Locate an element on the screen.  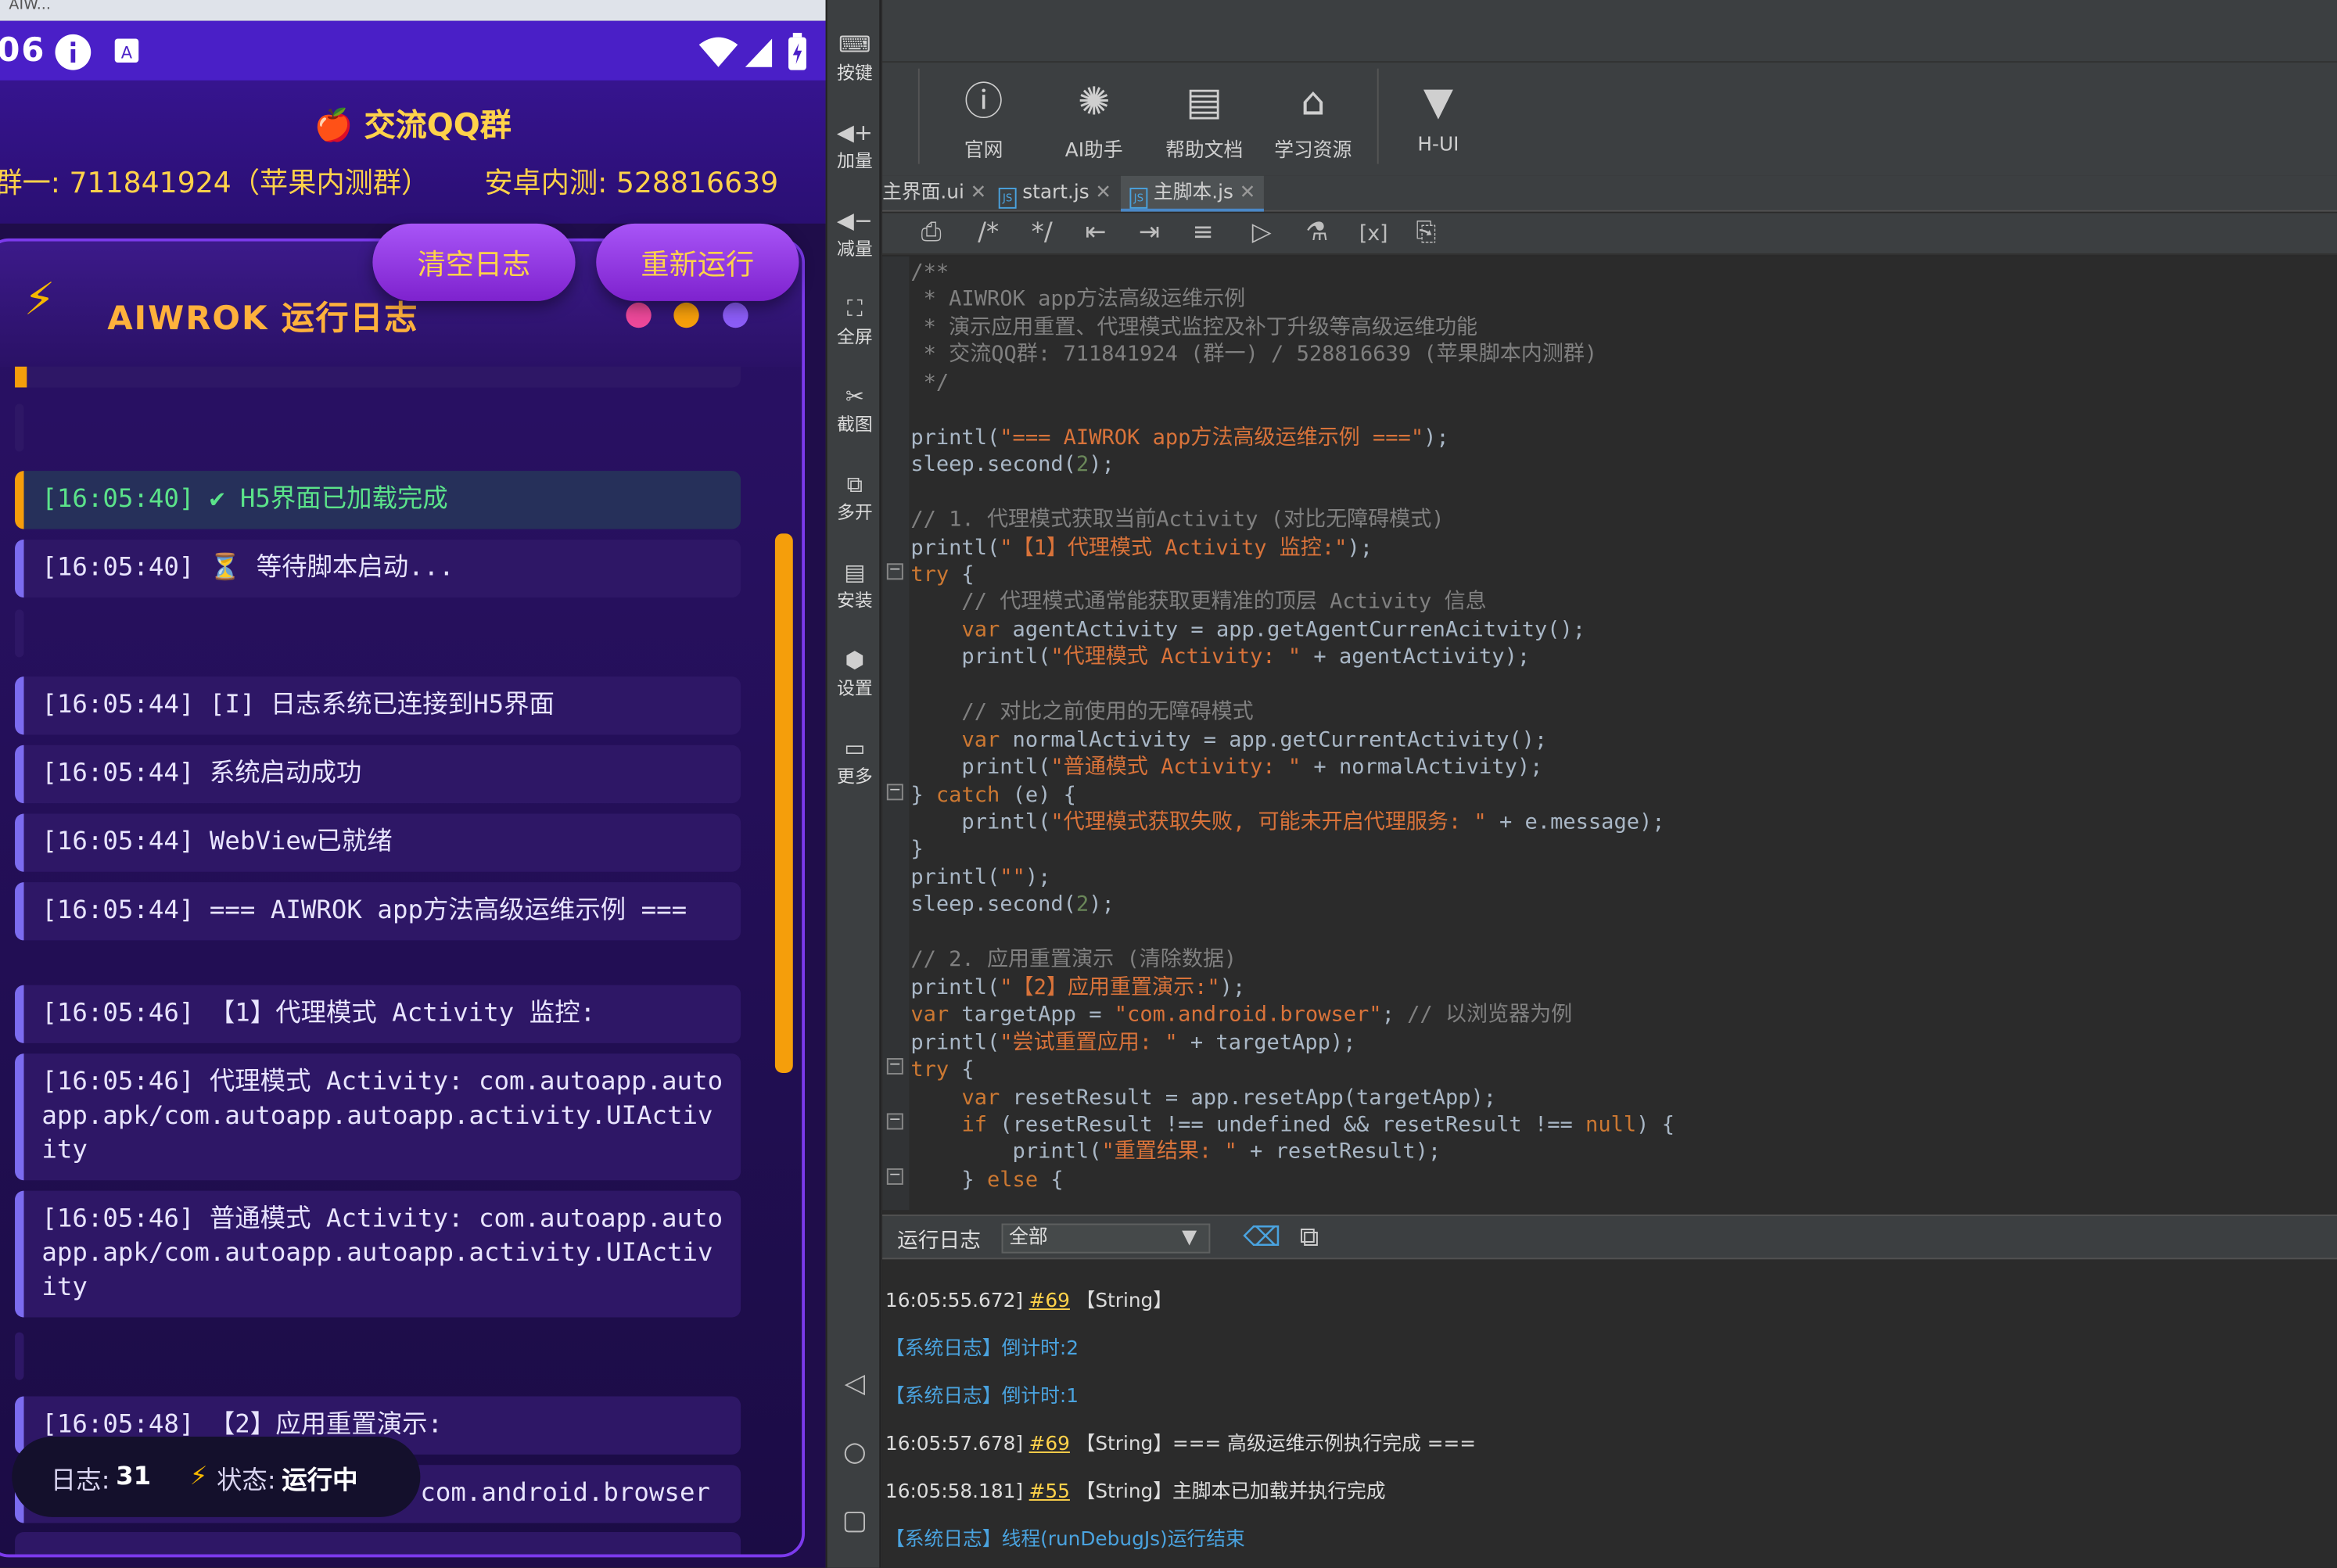
help-docs-button: ▤ 帮助文档 is located at coordinates (1204, 120).